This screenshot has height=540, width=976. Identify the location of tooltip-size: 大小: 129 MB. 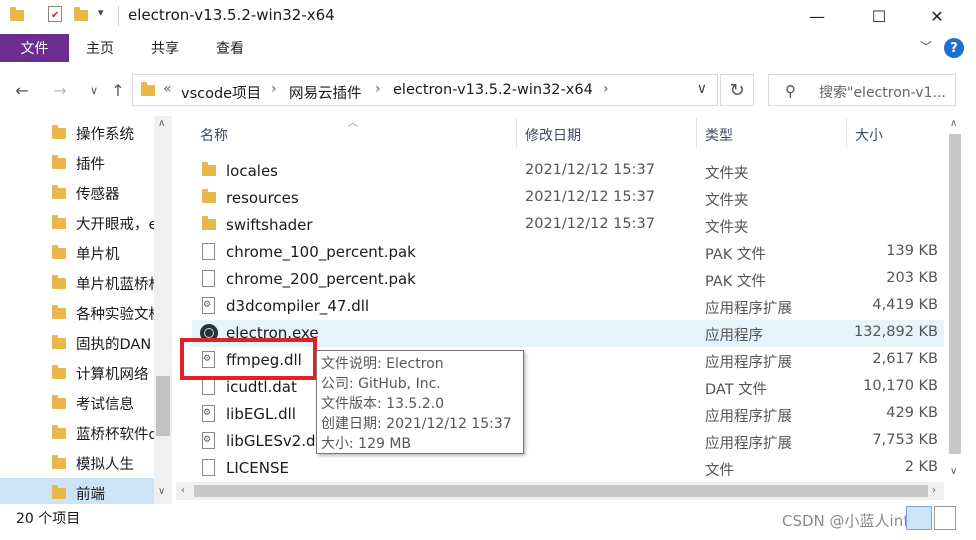
(366, 444).